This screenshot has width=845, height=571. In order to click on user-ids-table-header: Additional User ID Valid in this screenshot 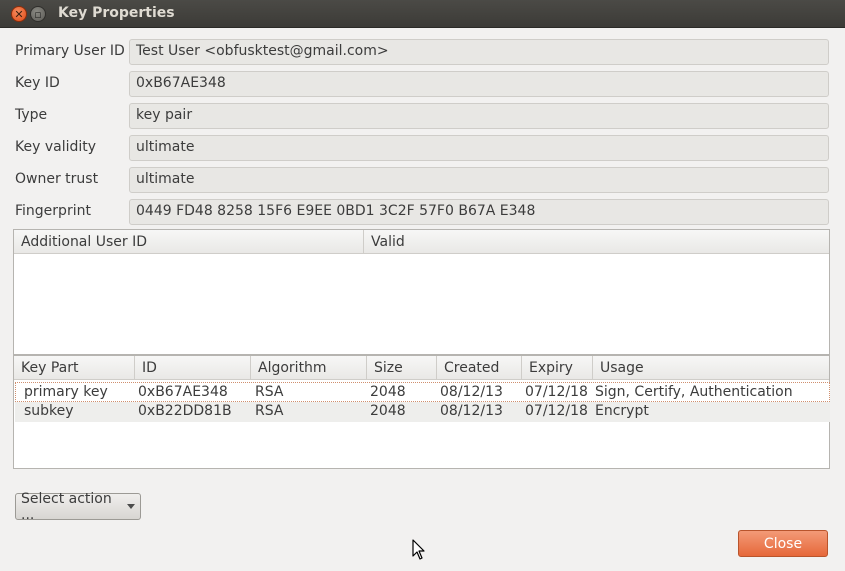, I will do `click(421, 242)`.